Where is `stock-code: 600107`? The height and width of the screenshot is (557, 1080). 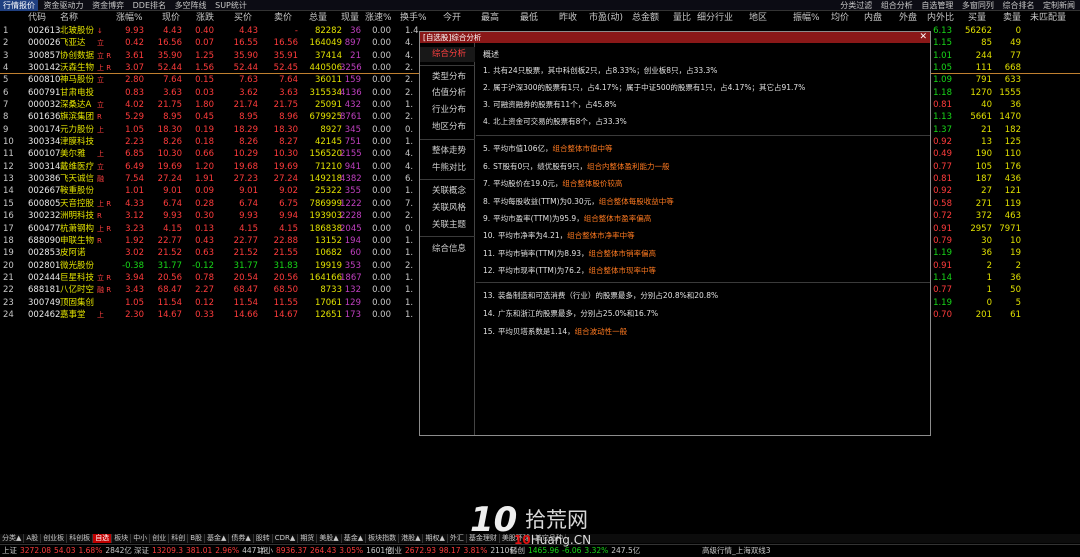
stock-code: 600107 is located at coordinates (44, 154).